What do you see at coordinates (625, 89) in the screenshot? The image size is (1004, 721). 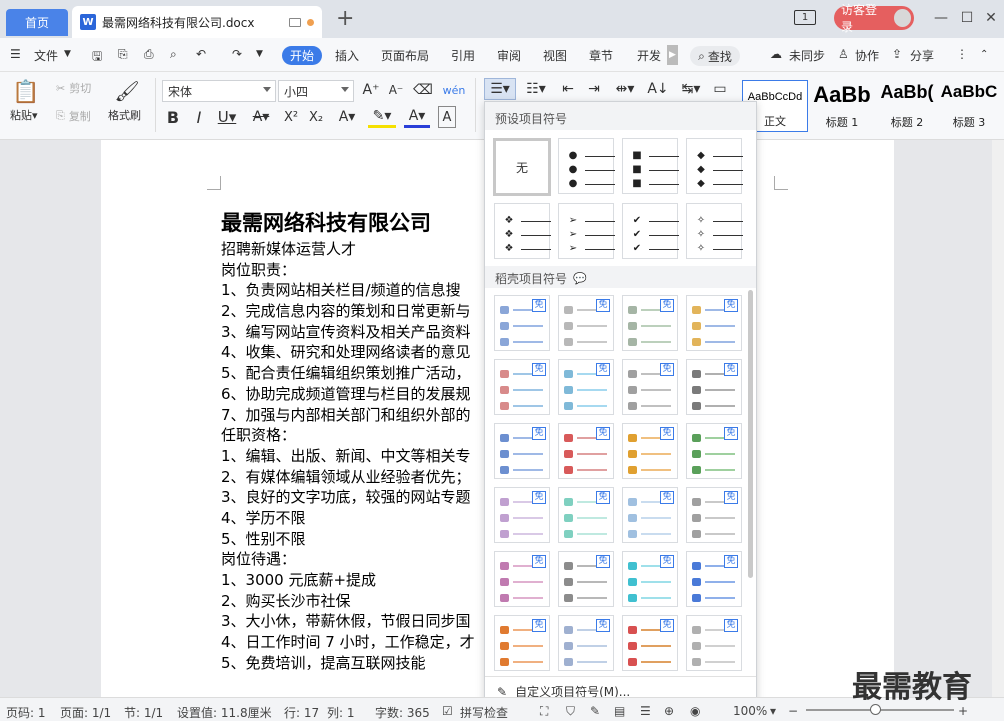 I see `chinese-layout-icon: ⇹▾` at bounding box center [625, 89].